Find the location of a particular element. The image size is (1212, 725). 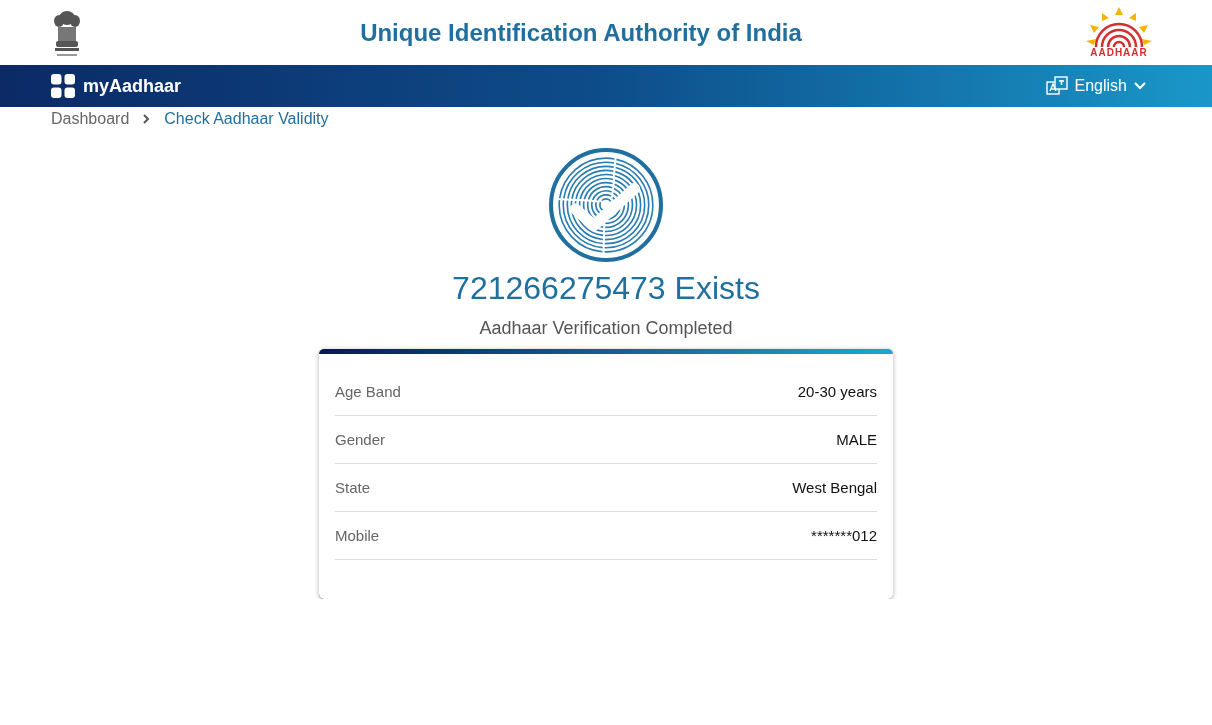

detail-value: *******012 is located at coordinates (844, 535).